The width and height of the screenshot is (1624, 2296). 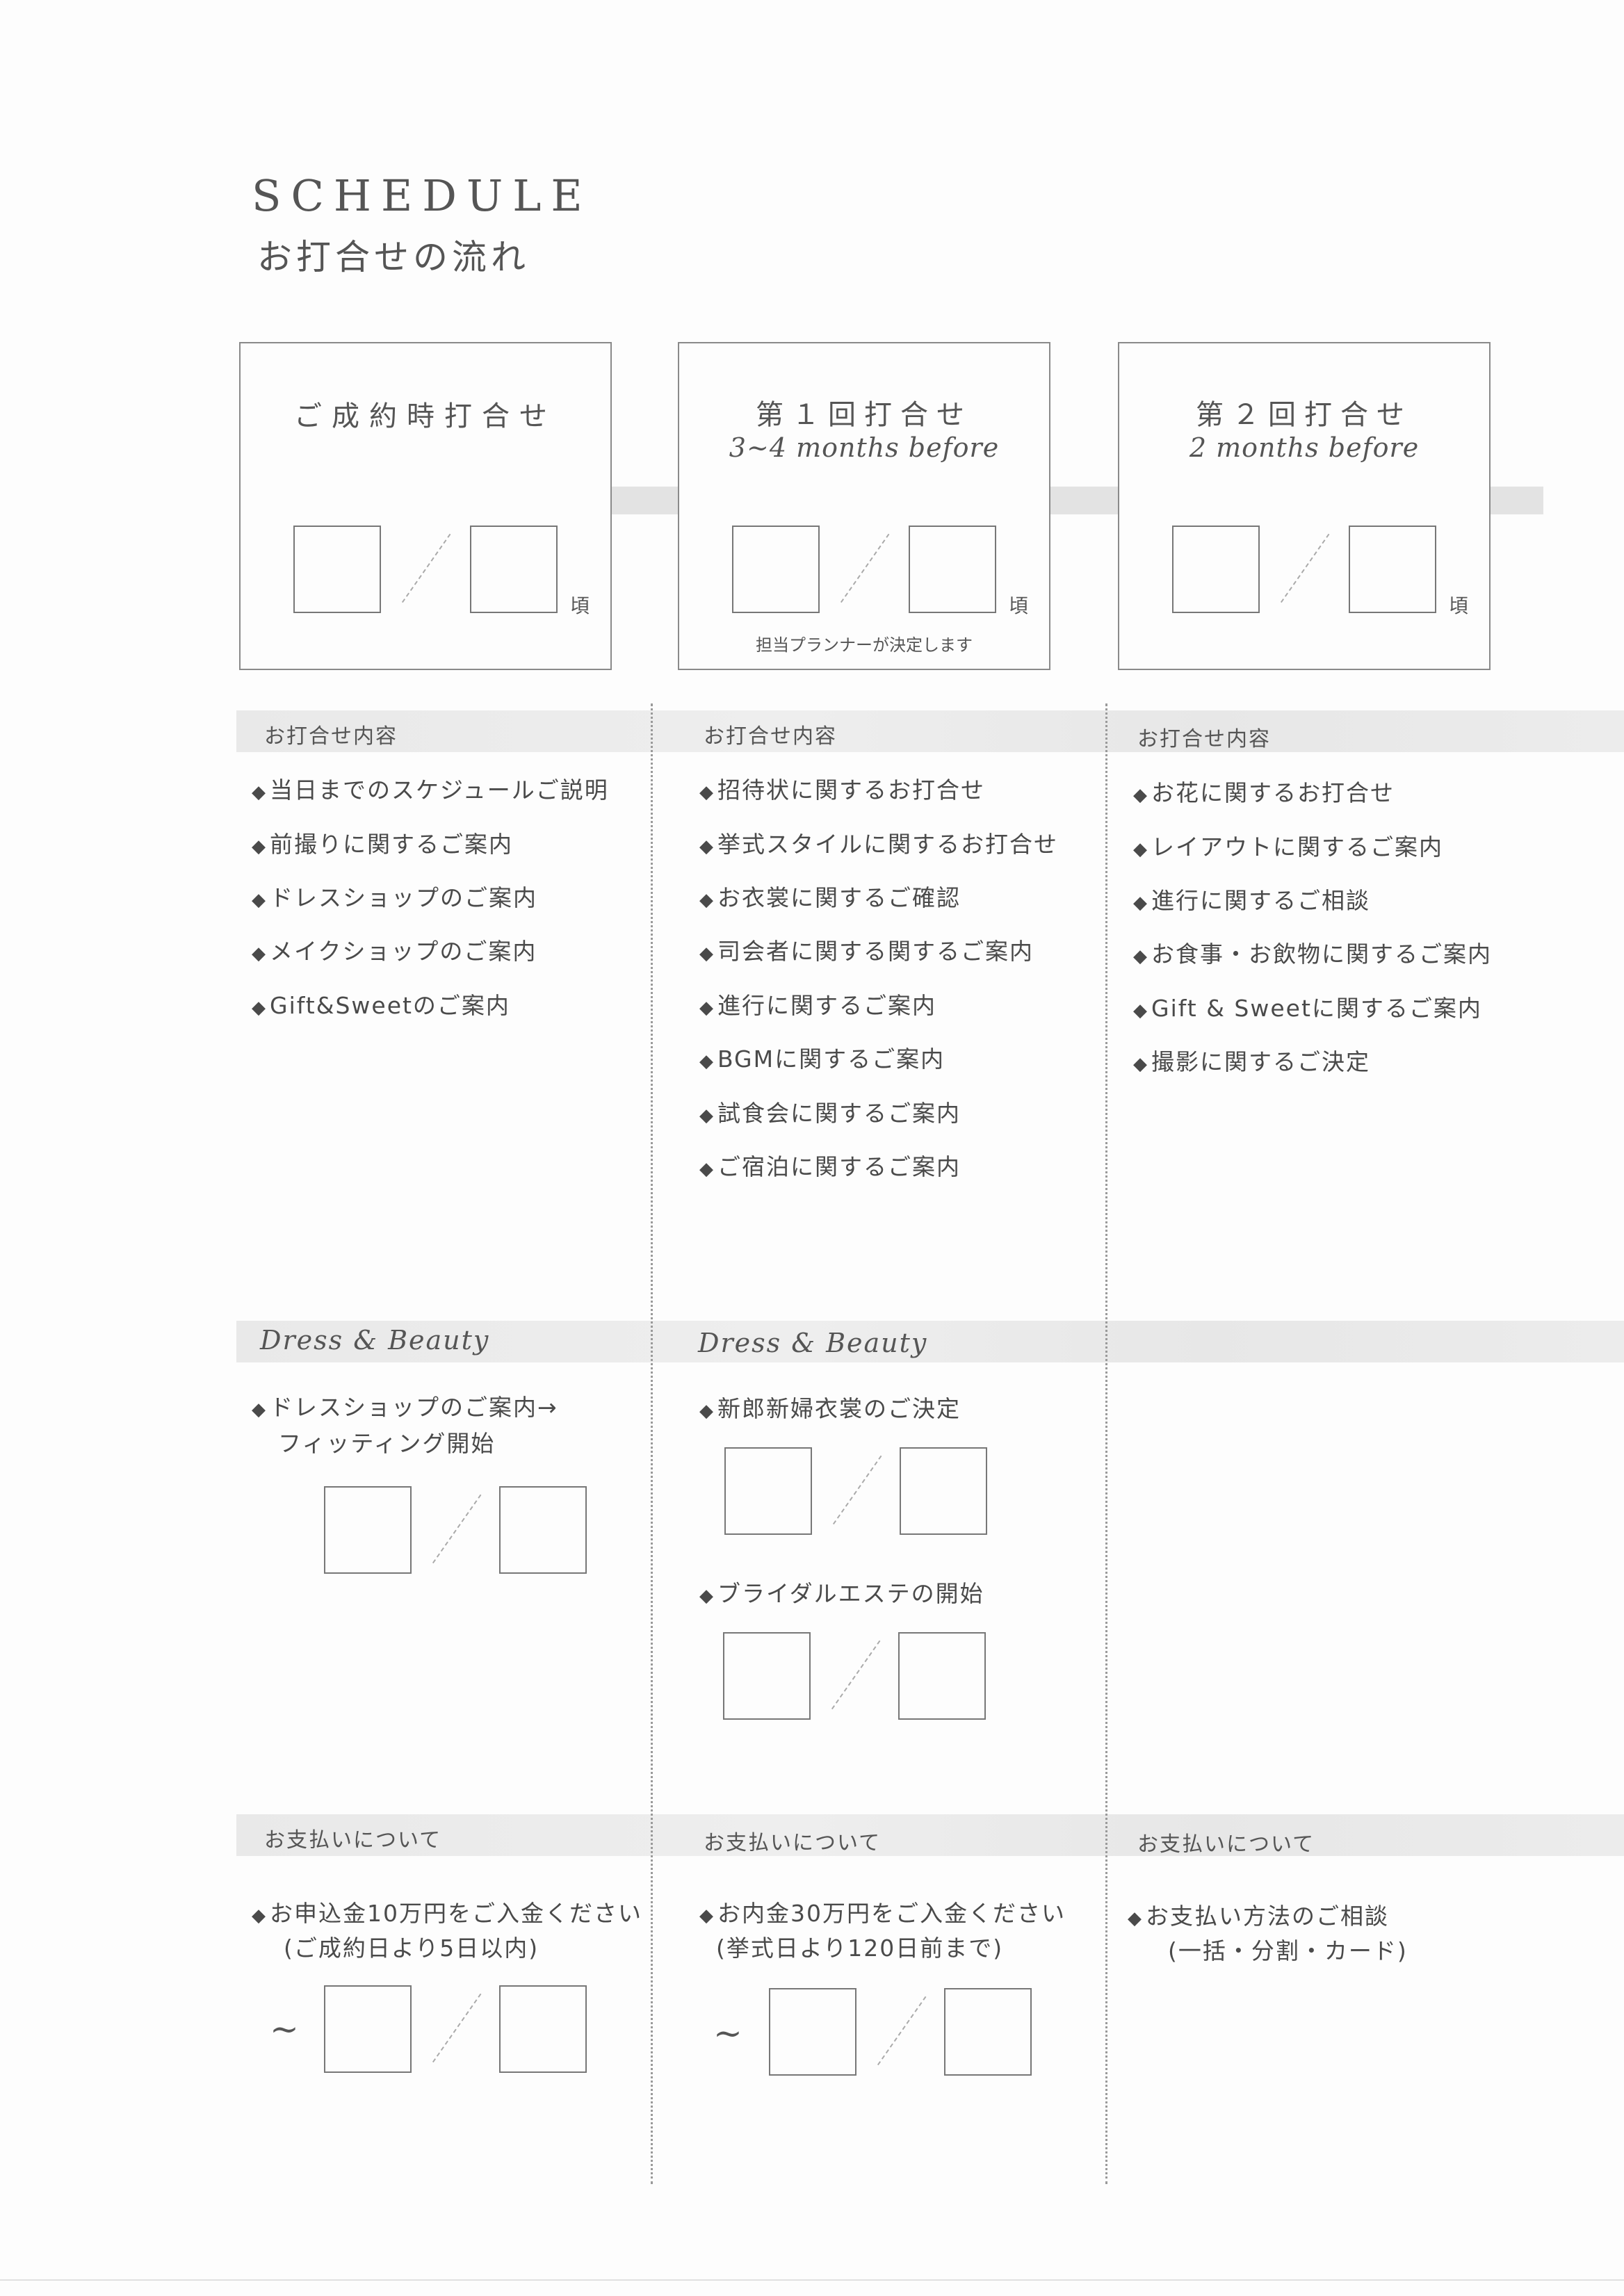 What do you see at coordinates (882, 1913) in the screenshot?
I see `list-item: ◆ お内金30万円をご入金ください` at bounding box center [882, 1913].